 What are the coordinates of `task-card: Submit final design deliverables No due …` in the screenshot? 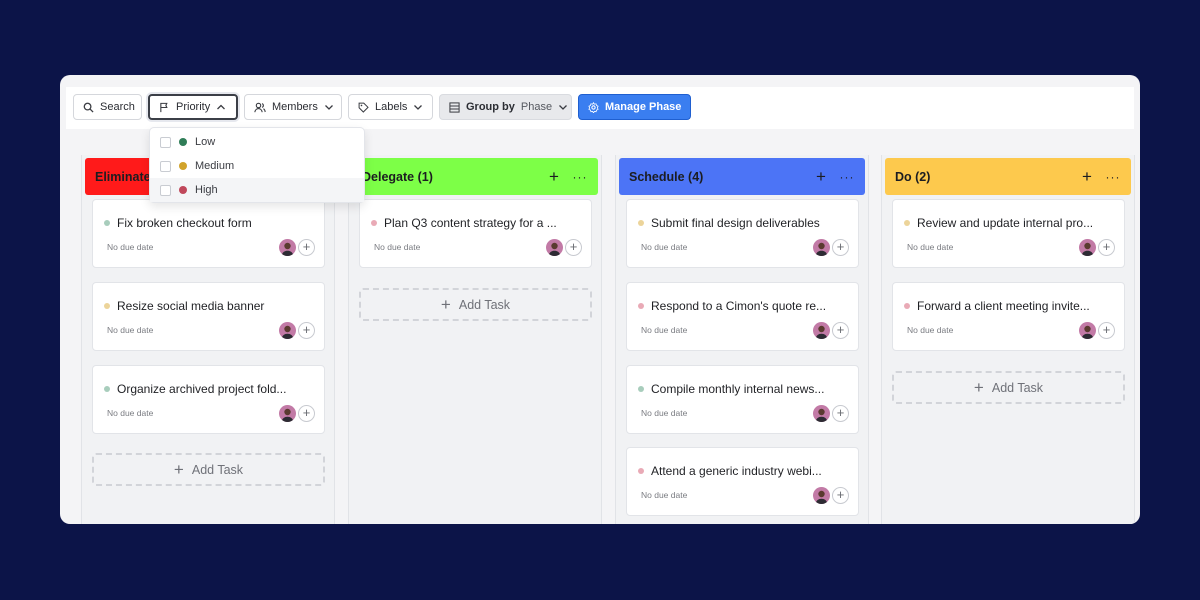 It's located at (742, 233).